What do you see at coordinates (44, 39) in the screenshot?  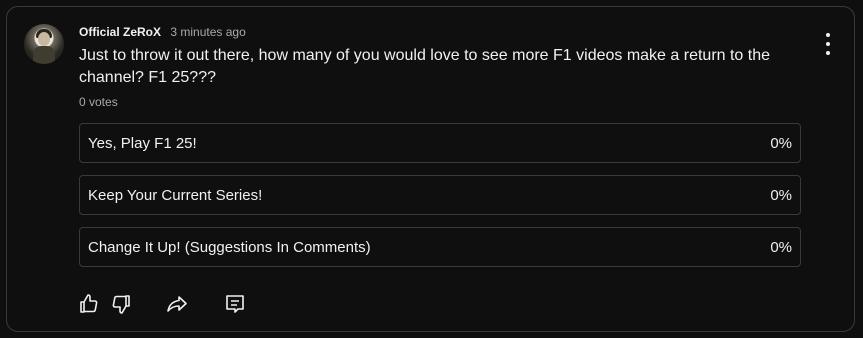 I see `avatar-face` at bounding box center [44, 39].